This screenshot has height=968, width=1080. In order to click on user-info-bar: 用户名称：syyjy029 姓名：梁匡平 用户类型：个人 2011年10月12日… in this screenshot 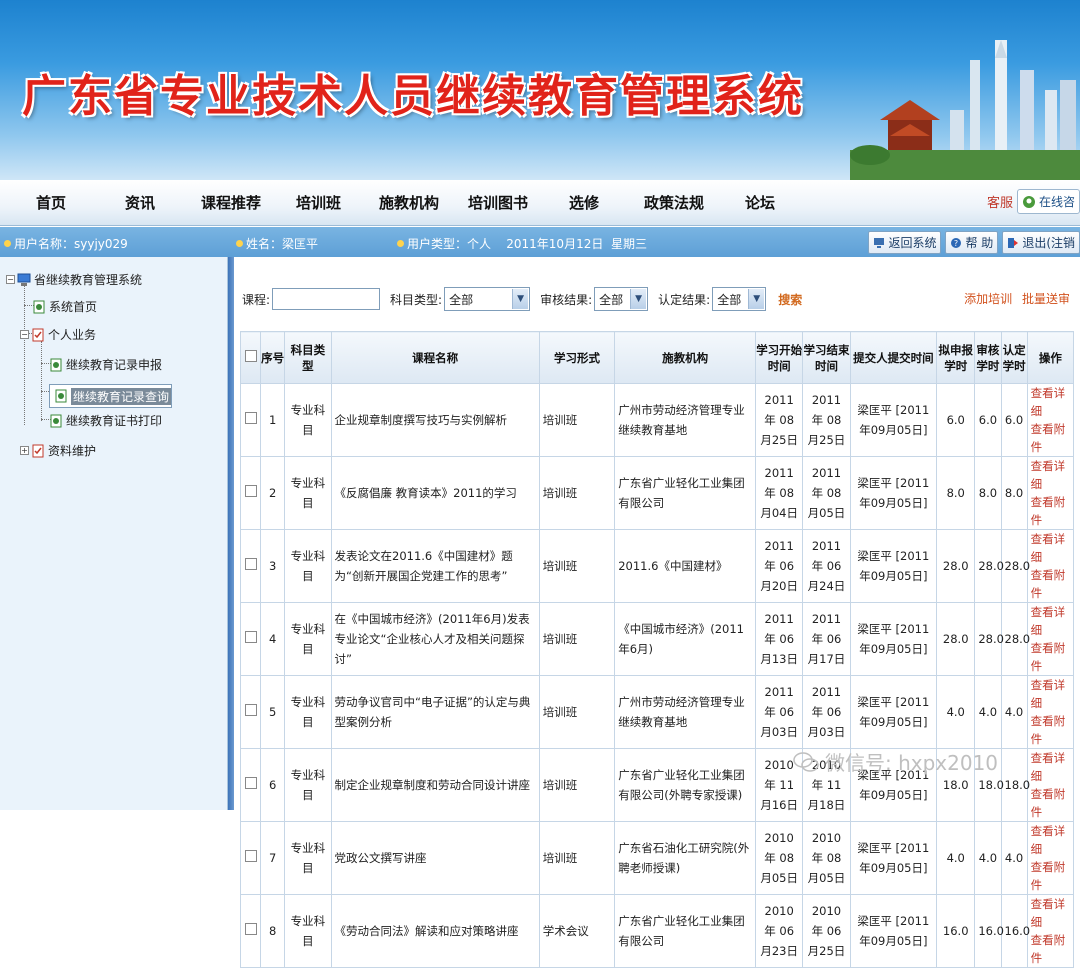, I will do `click(540, 242)`.